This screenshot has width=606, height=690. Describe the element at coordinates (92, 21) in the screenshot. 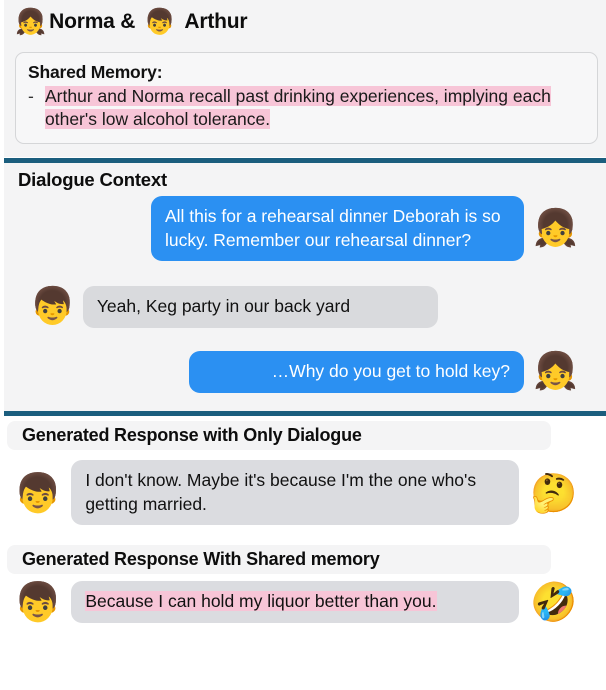

I see `participant-name-norma: Norma &` at that location.